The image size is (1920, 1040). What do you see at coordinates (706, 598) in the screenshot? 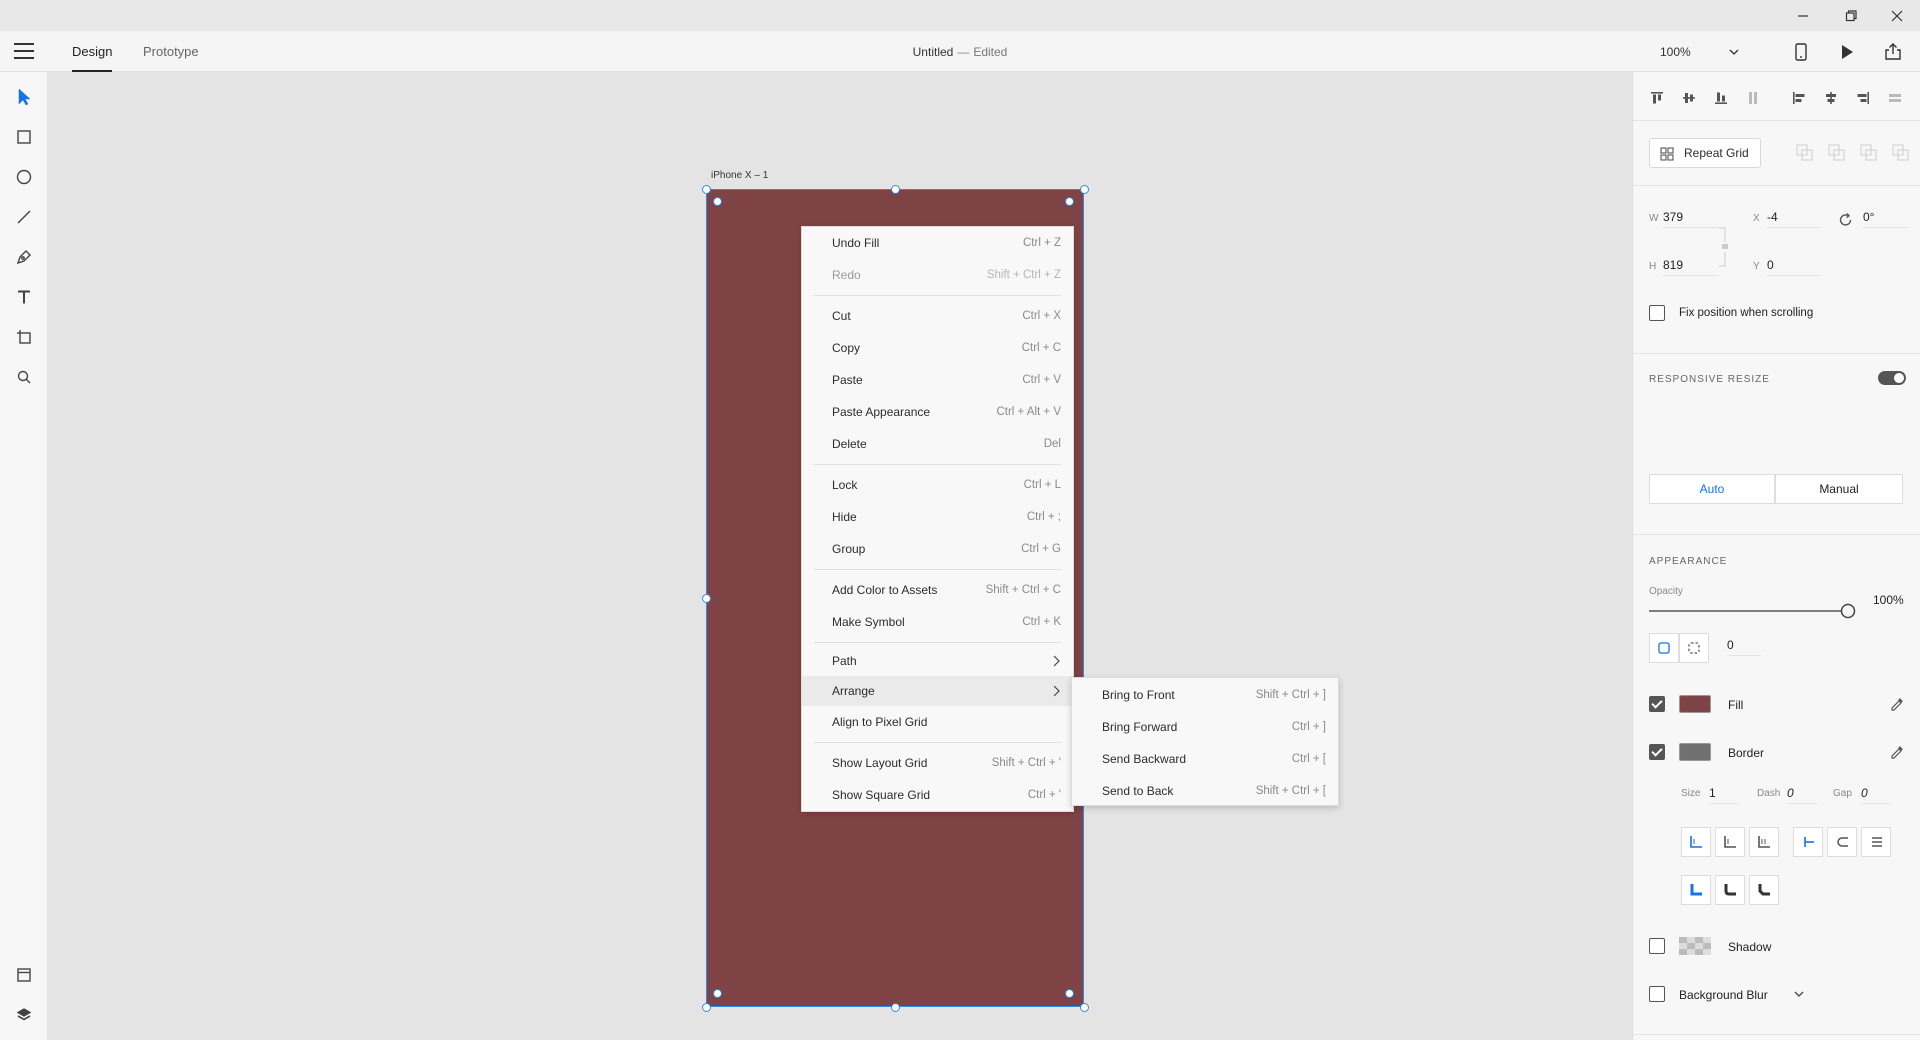
I see `resize-handle-left` at bounding box center [706, 598].